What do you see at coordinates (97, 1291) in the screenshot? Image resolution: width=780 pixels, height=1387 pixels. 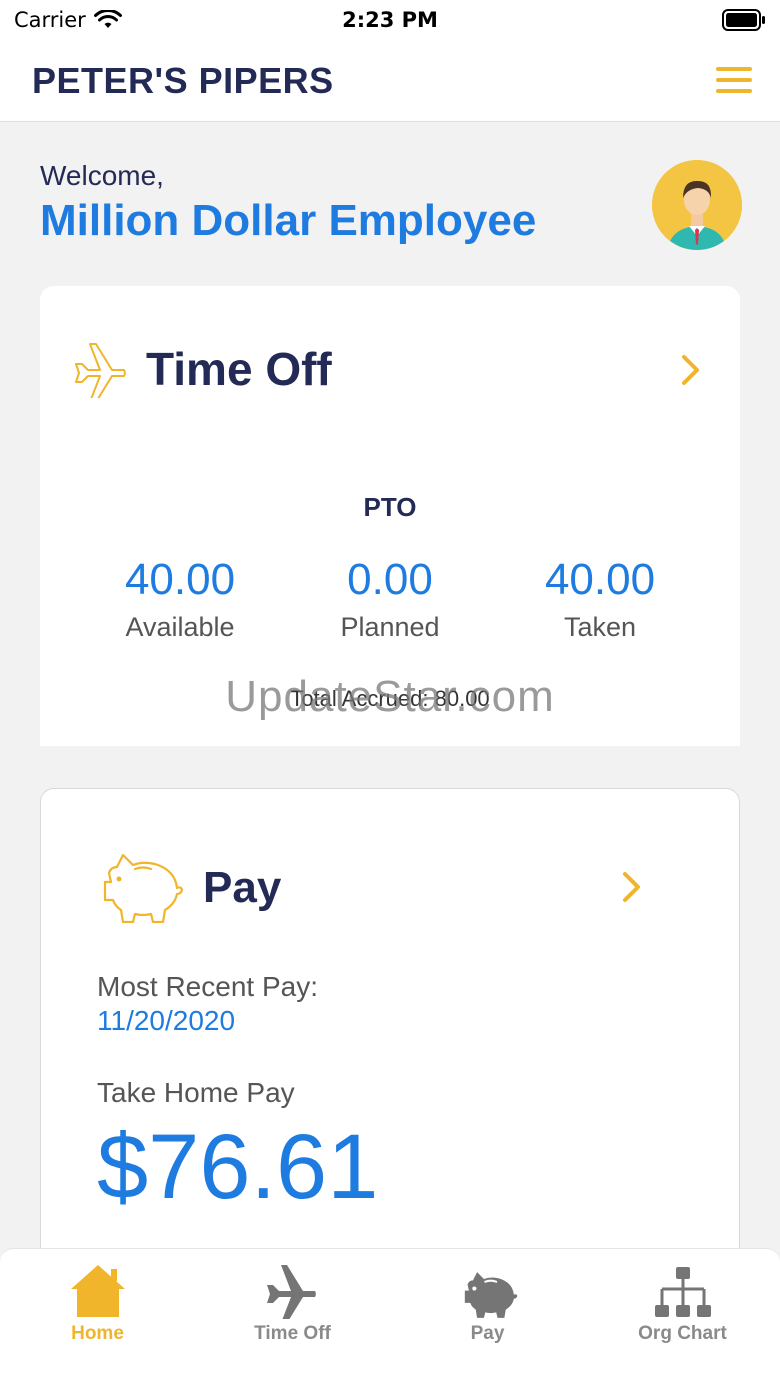 I see `home-icon` at bounding box center [97, 1291].